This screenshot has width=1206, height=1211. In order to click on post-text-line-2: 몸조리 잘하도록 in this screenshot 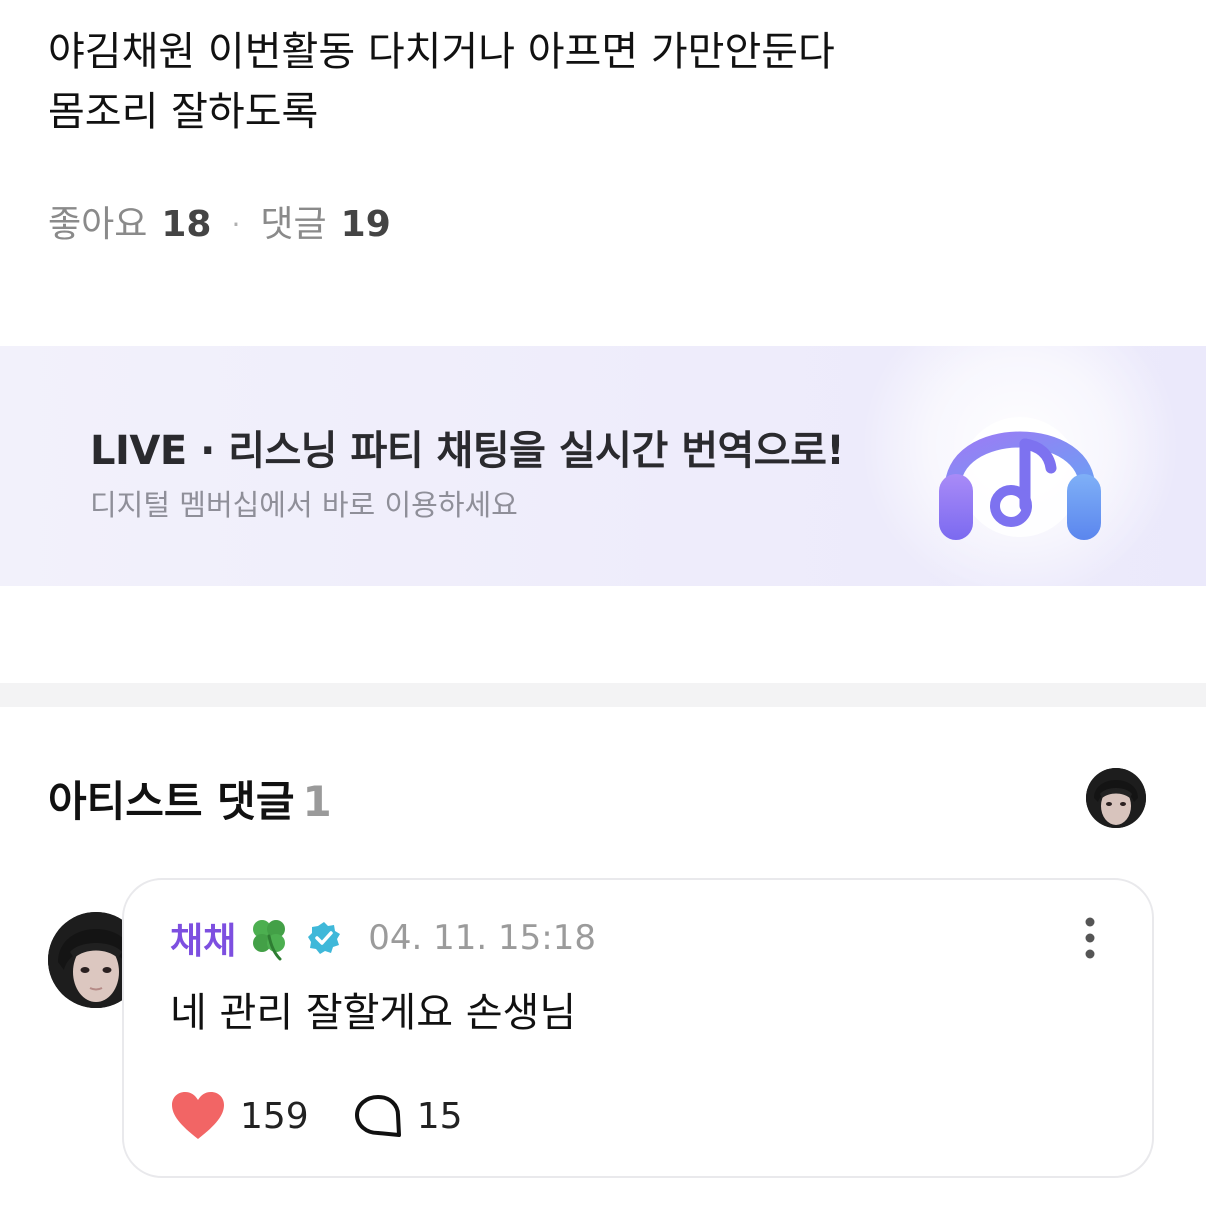, I will do `click(183, 112)`.